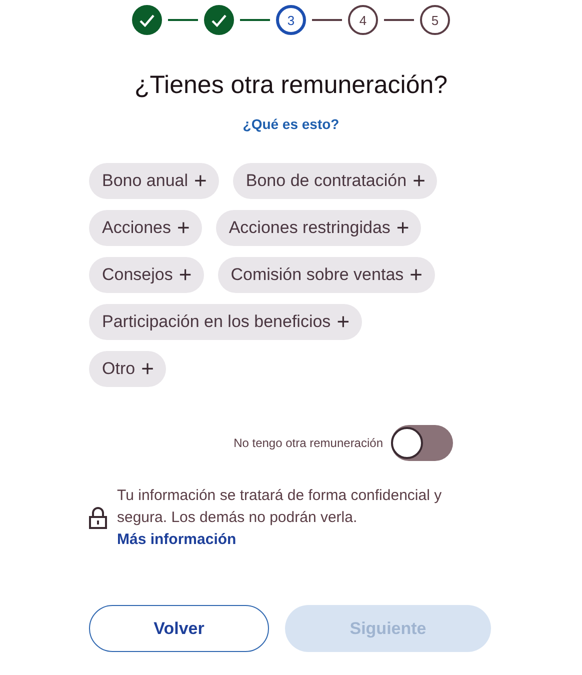 The height and width of the screenshot is (675, 582). What do you see at coordinates (308, 443) in the screenshot?
I see `toggle-label: No tengo otra remuneración` at bounding box center [308, 443].